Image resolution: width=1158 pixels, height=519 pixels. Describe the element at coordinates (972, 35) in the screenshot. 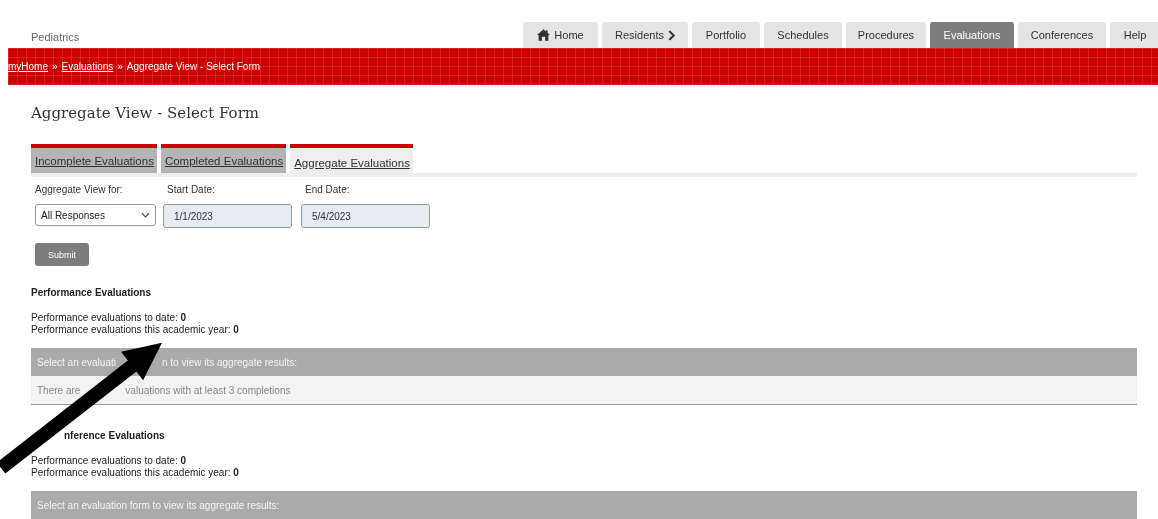

I see `nav-tab: Evaluations` at that location.